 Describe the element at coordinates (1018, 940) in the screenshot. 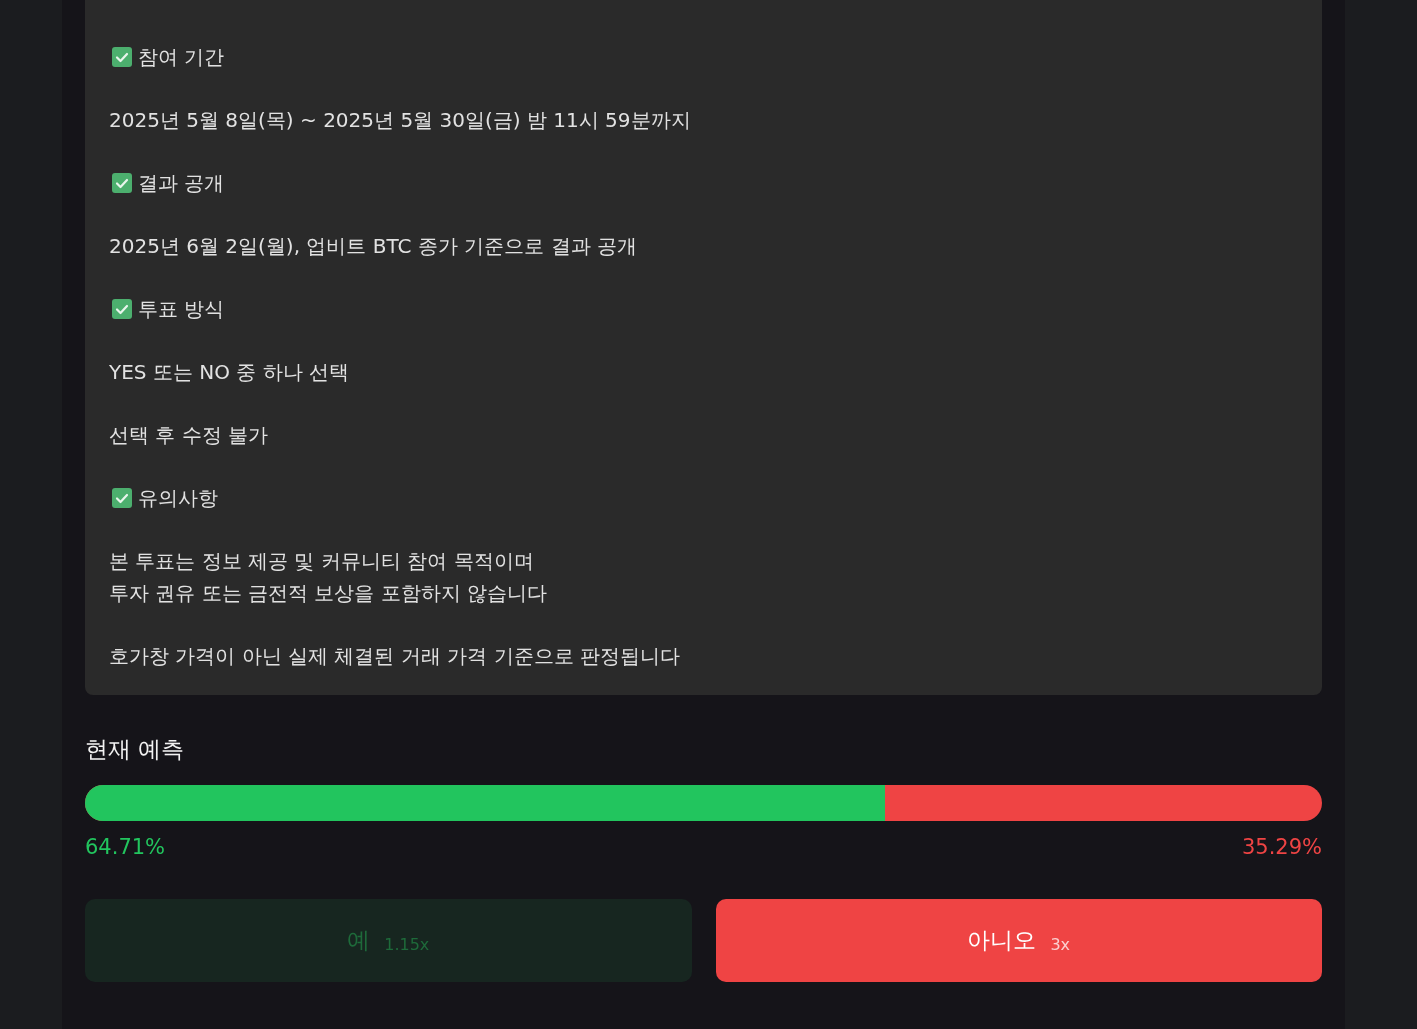

I see `no-button: 아니오 3x` at that location.